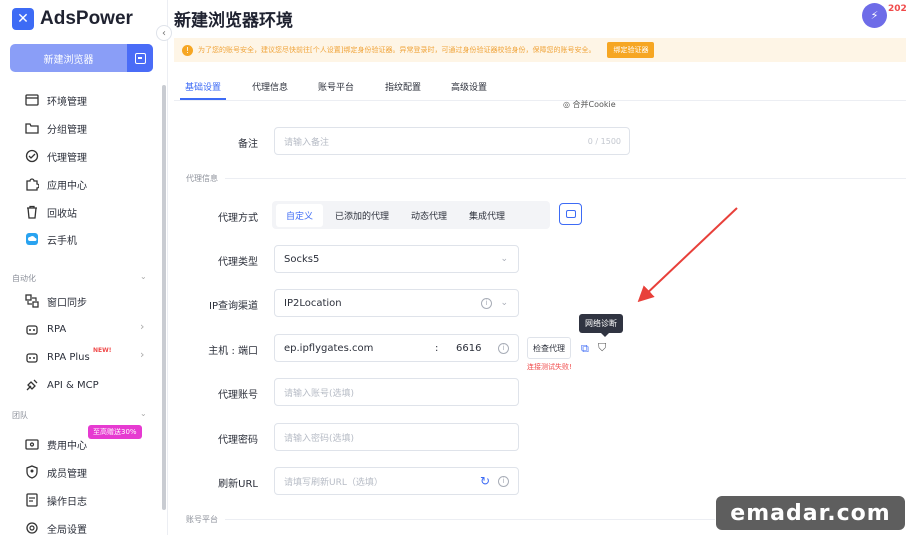 The width and height of the screenshot is (906, 535). I want to click on proxy-mode-custom: 自定义, so click(300, 215).